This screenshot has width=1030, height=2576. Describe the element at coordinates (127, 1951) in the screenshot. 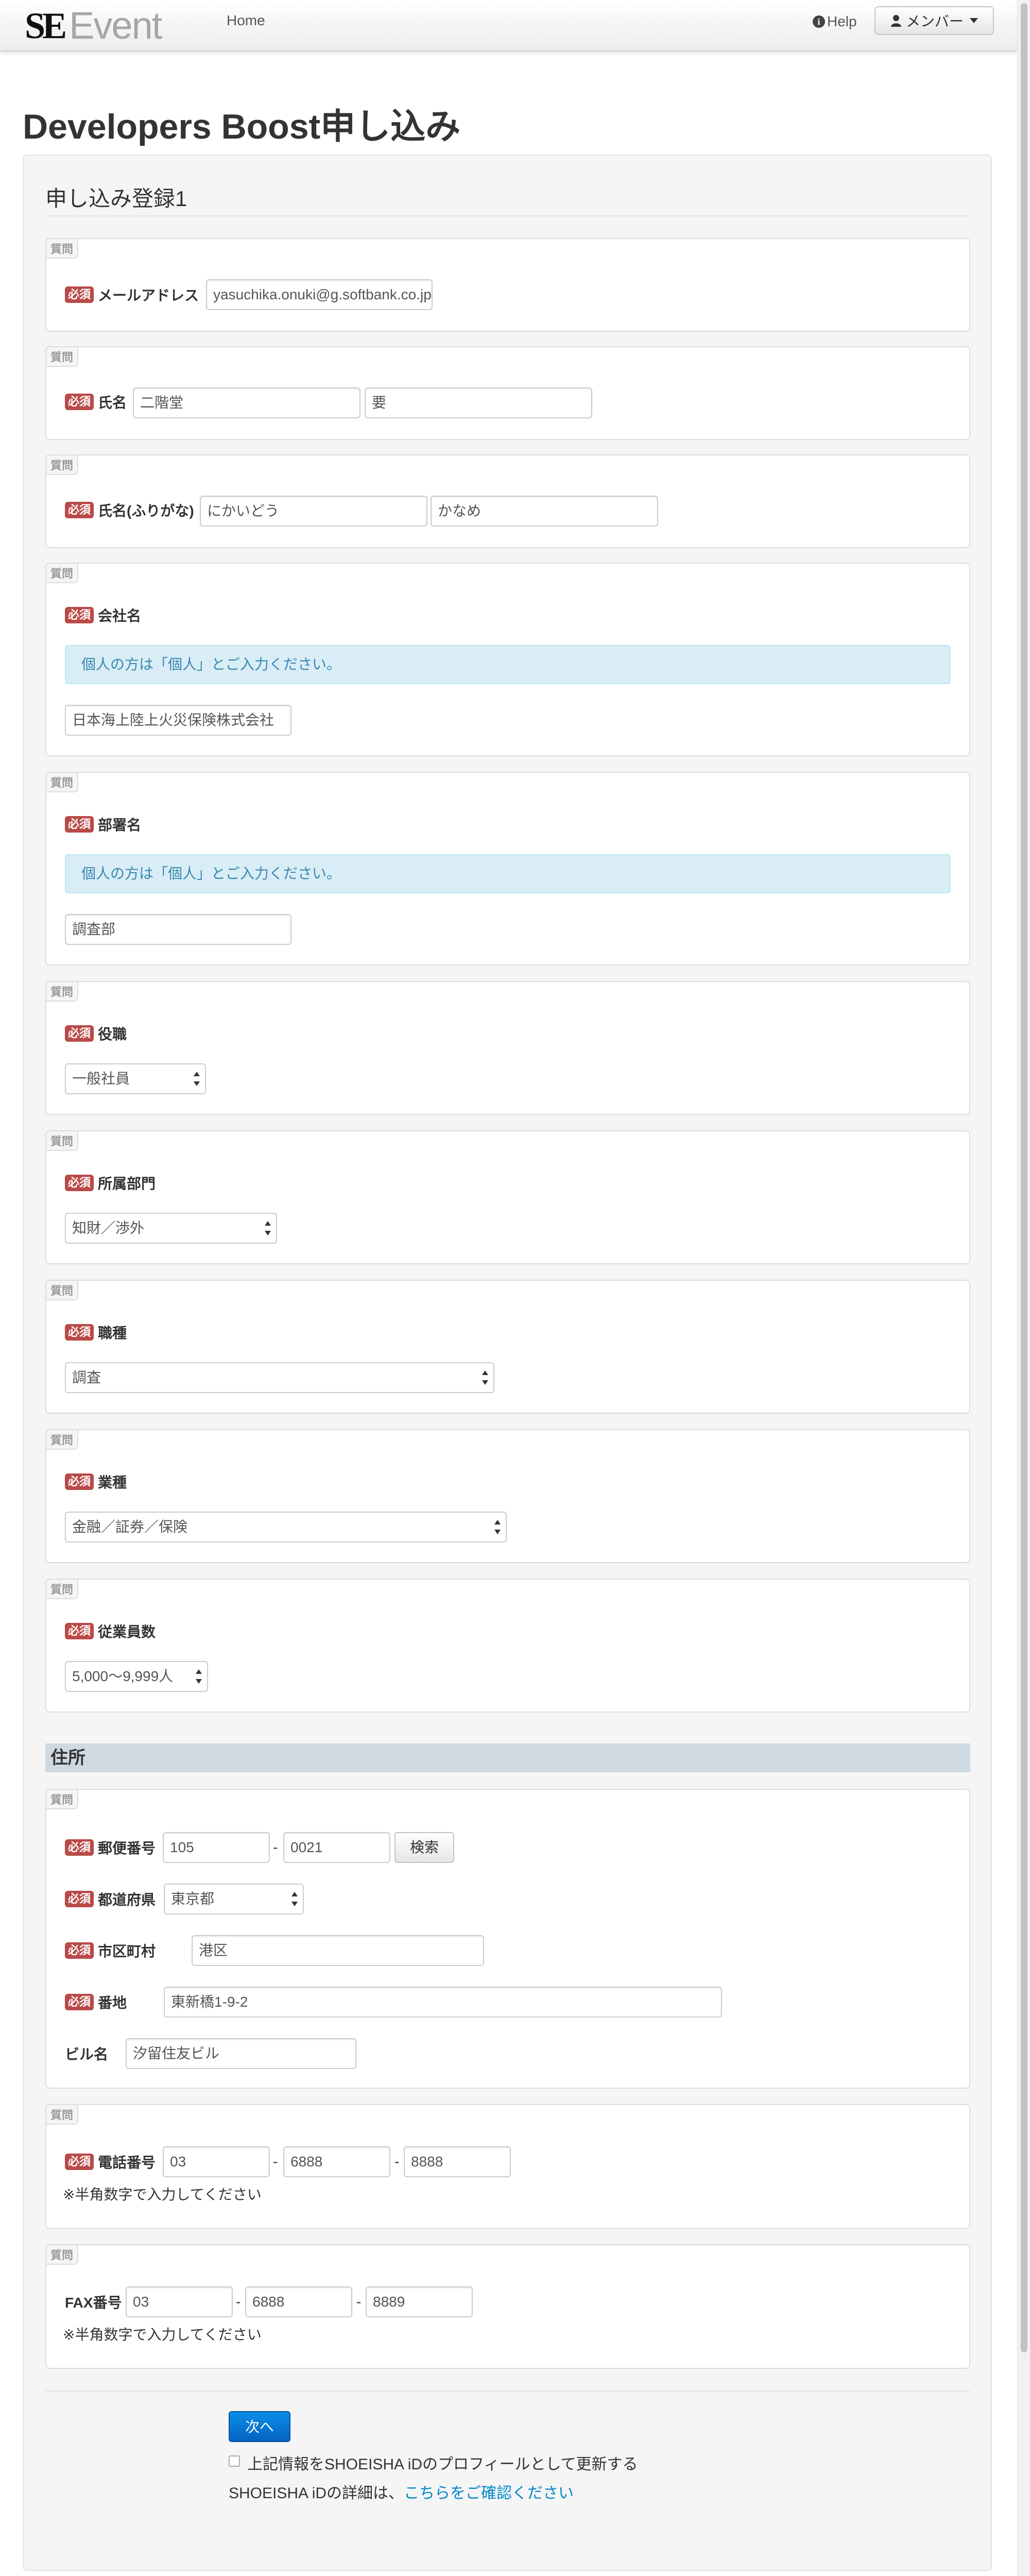

I see `city-label: 市区町村` at that location.